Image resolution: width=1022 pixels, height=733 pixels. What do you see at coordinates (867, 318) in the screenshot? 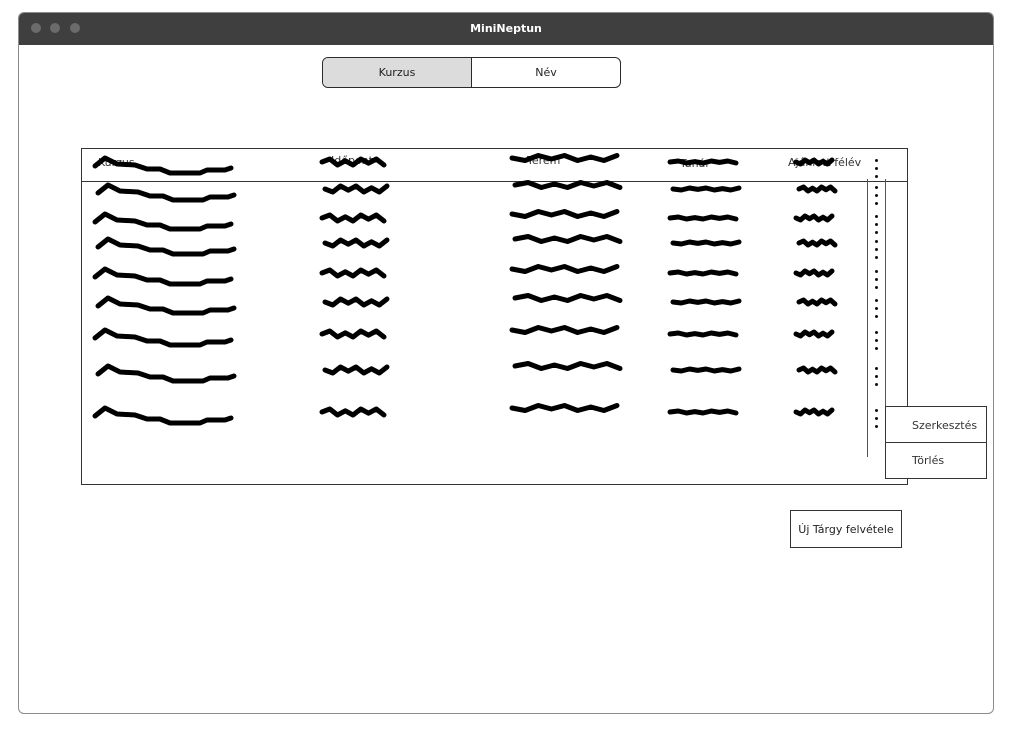
I see `actions-divider` at bounding box center [867, 318].